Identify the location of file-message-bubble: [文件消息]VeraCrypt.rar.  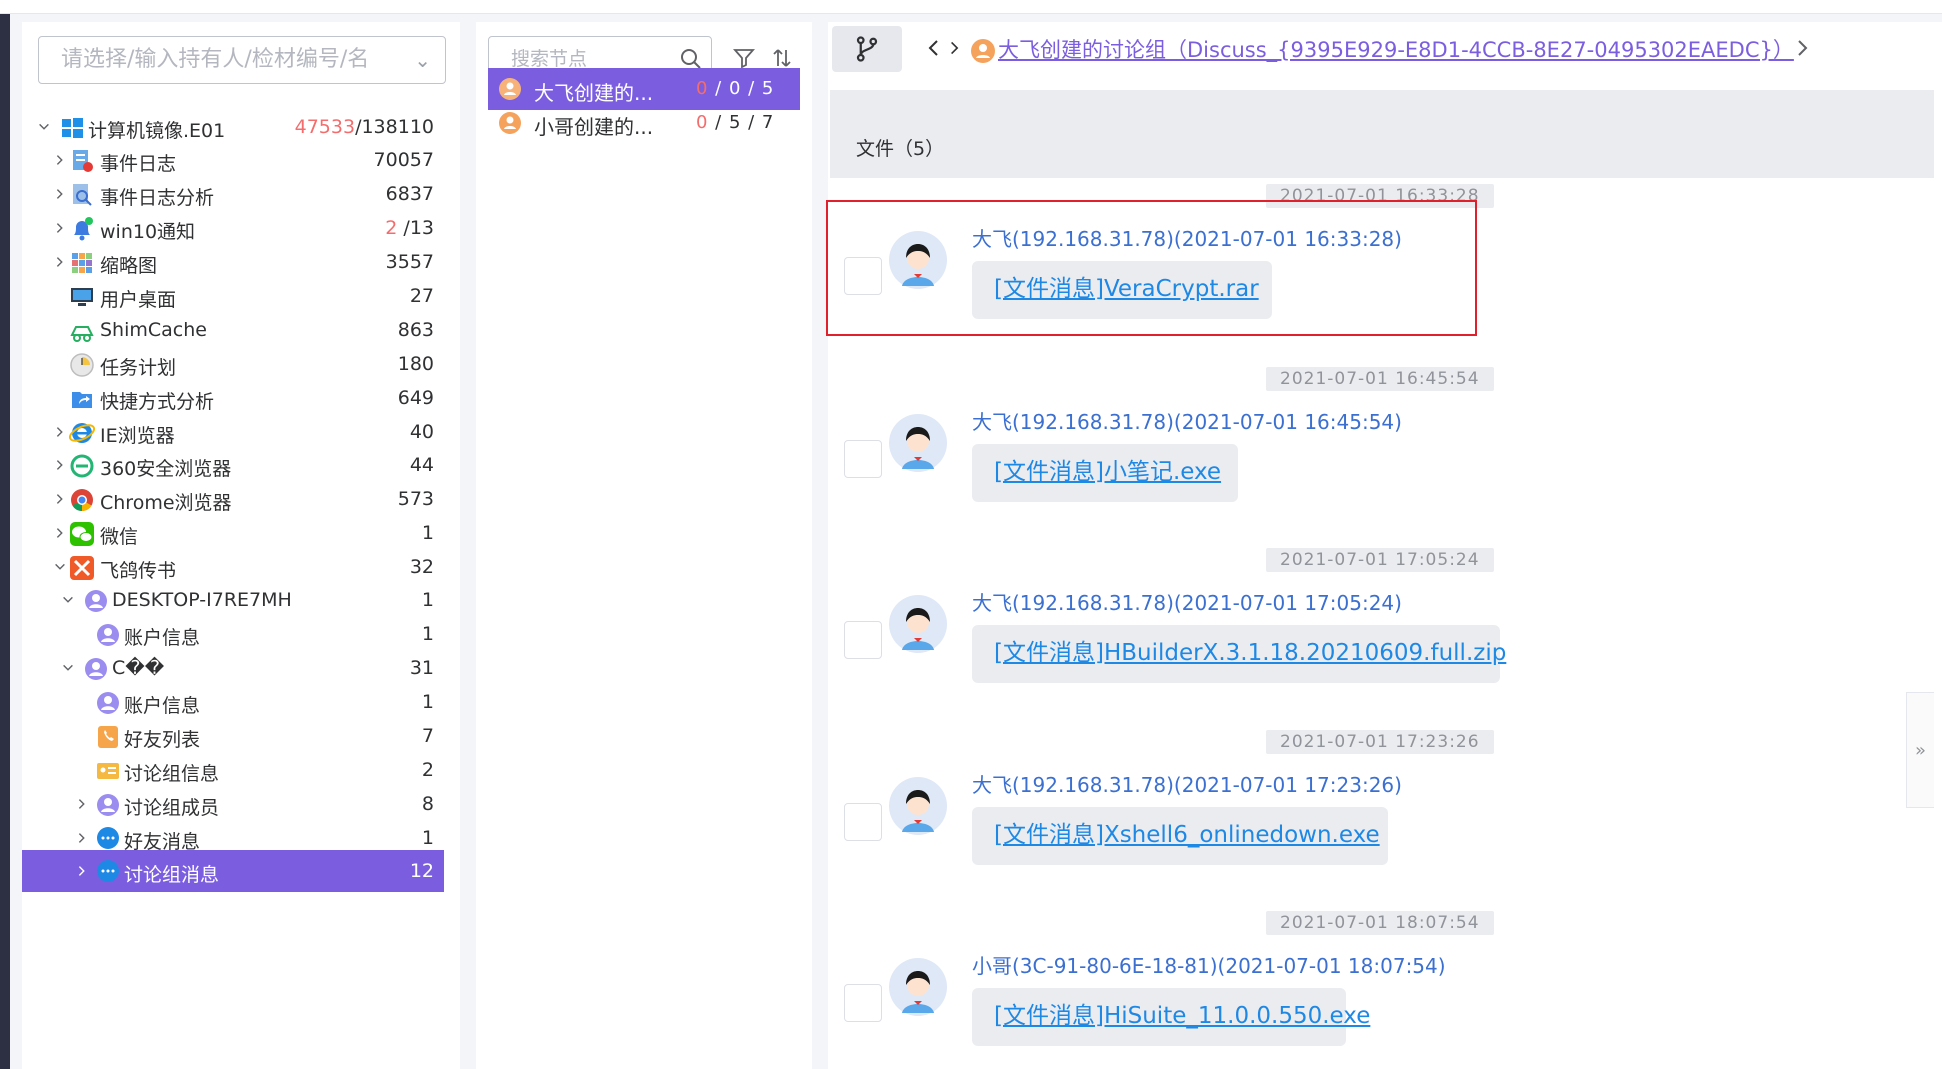
(1122, 290).